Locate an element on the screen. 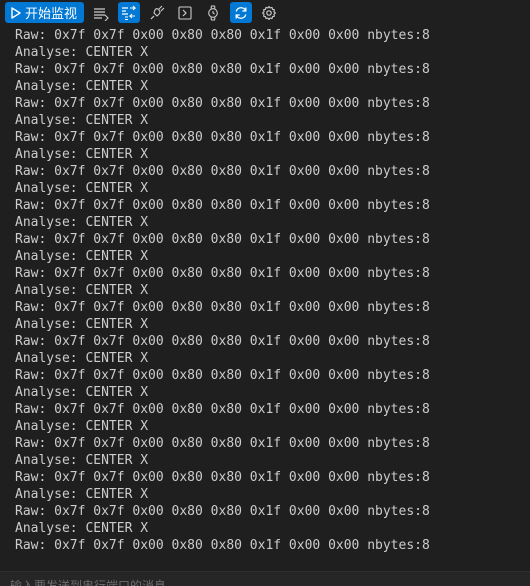  toggle-hex-mode-button is located at coordinates (129, 12).